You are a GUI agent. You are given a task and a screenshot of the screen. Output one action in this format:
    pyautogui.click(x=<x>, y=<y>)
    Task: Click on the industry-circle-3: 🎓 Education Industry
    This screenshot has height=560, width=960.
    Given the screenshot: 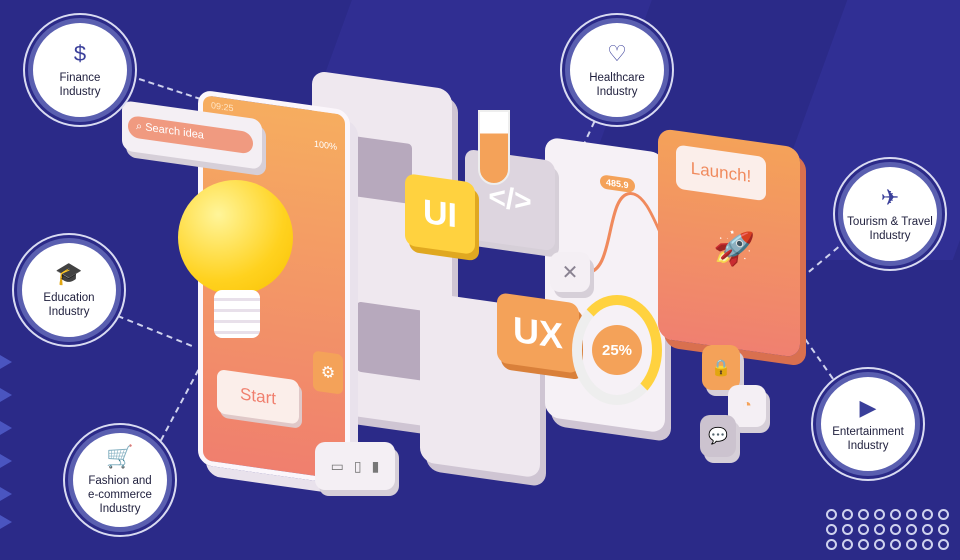 What is the action you would take?
    pyautogui.click(x=69, y=290)
    